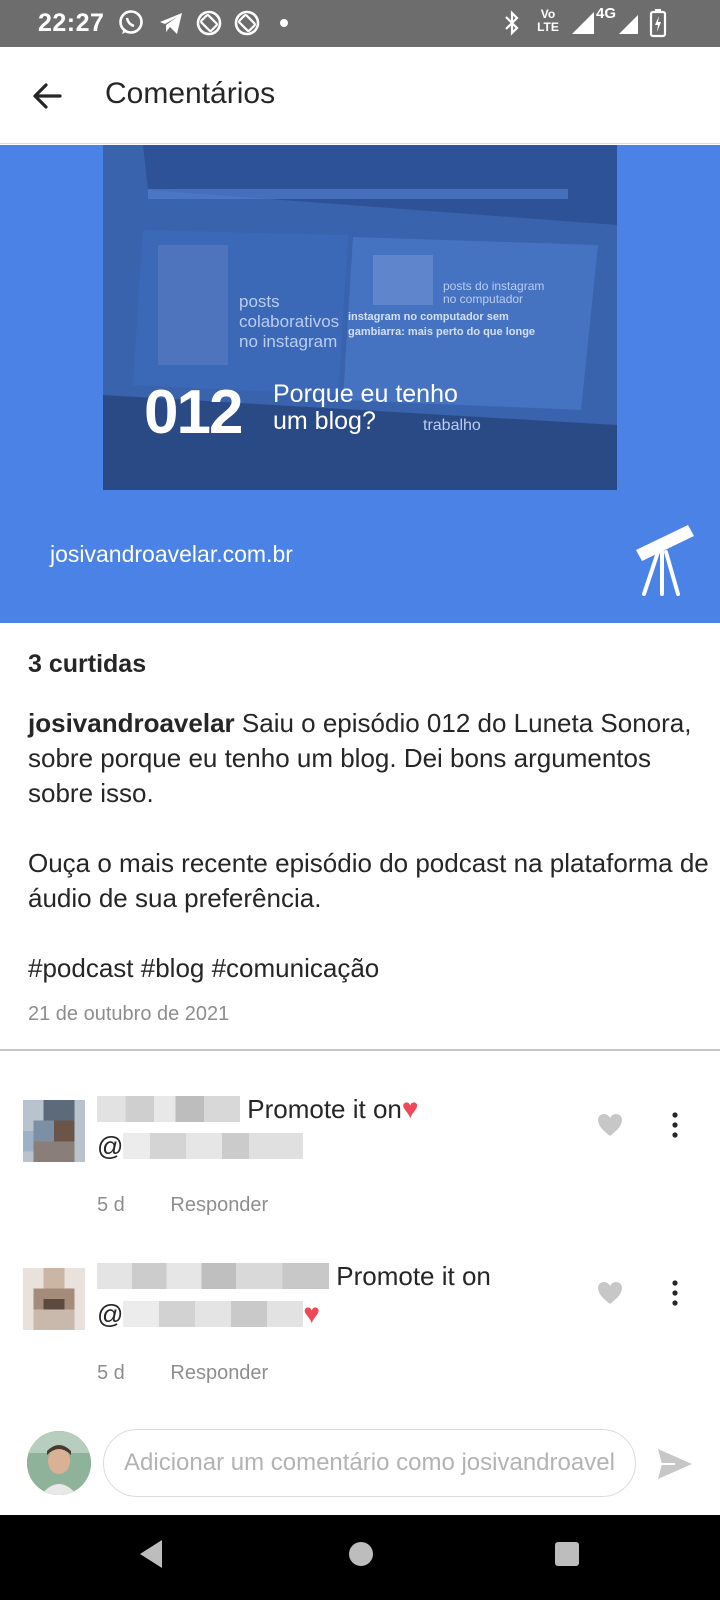 The height and width of the screenshot is (1600, 720). I want to click on site-url: josivandroavelar.com.br, so click(171, 554).